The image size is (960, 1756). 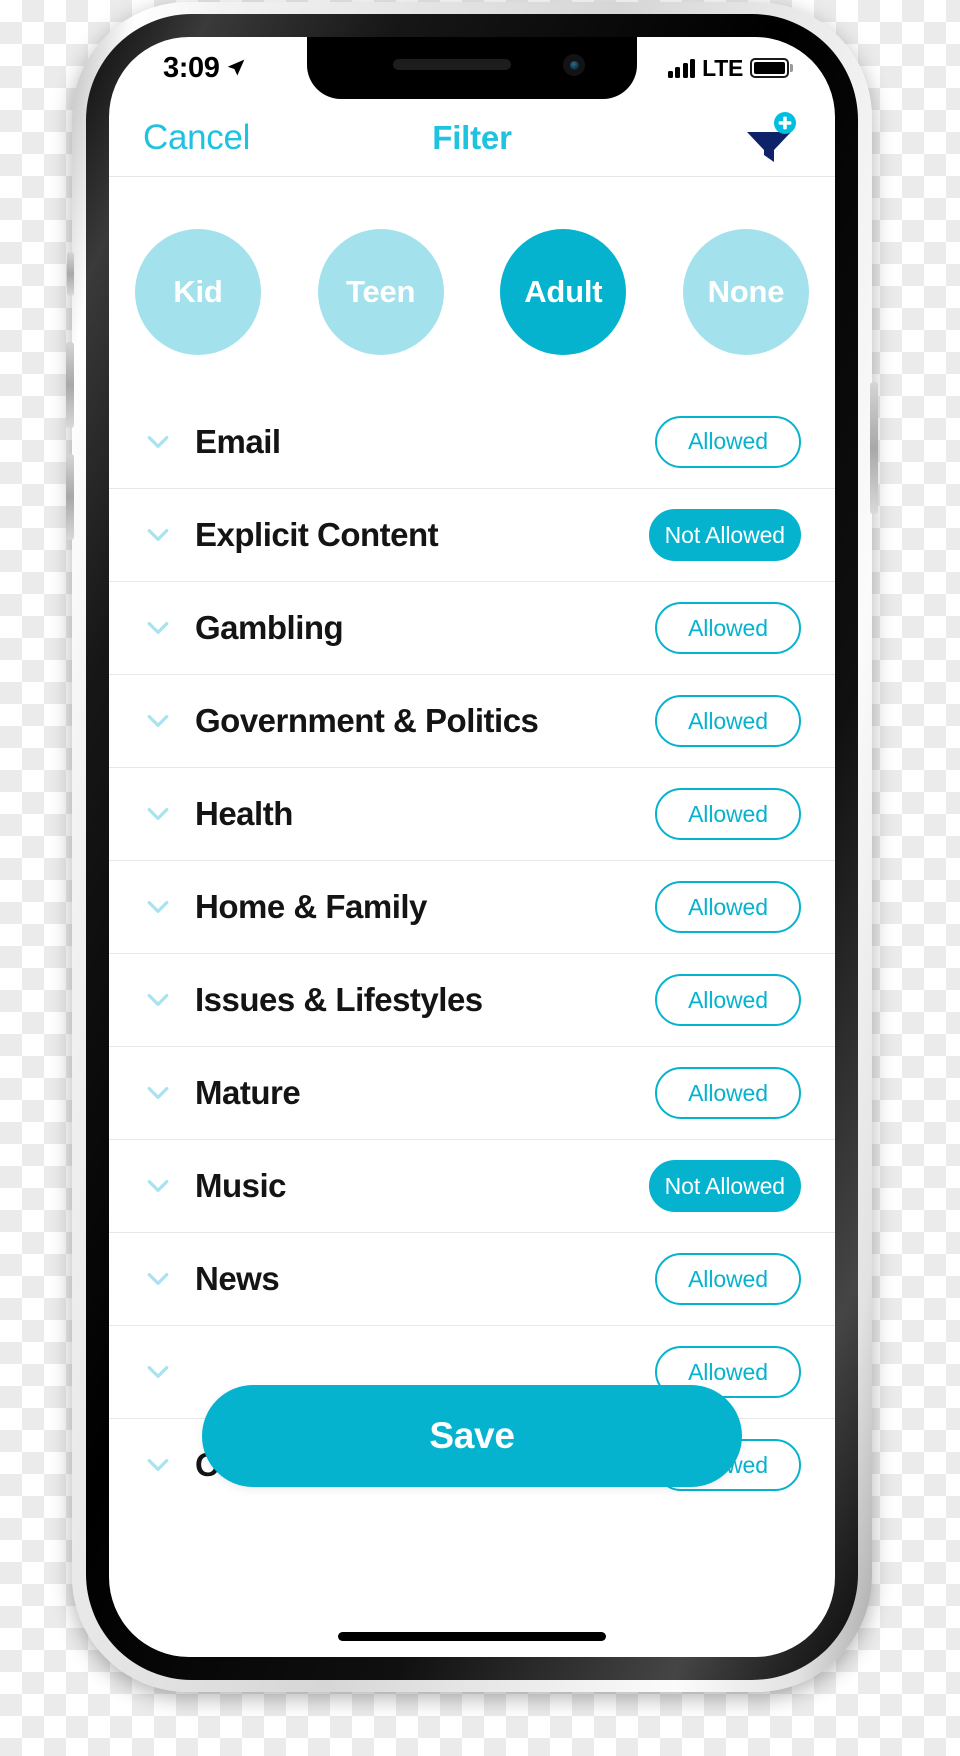 I want to click on battery-full-icon, so click(x=769, y=68).